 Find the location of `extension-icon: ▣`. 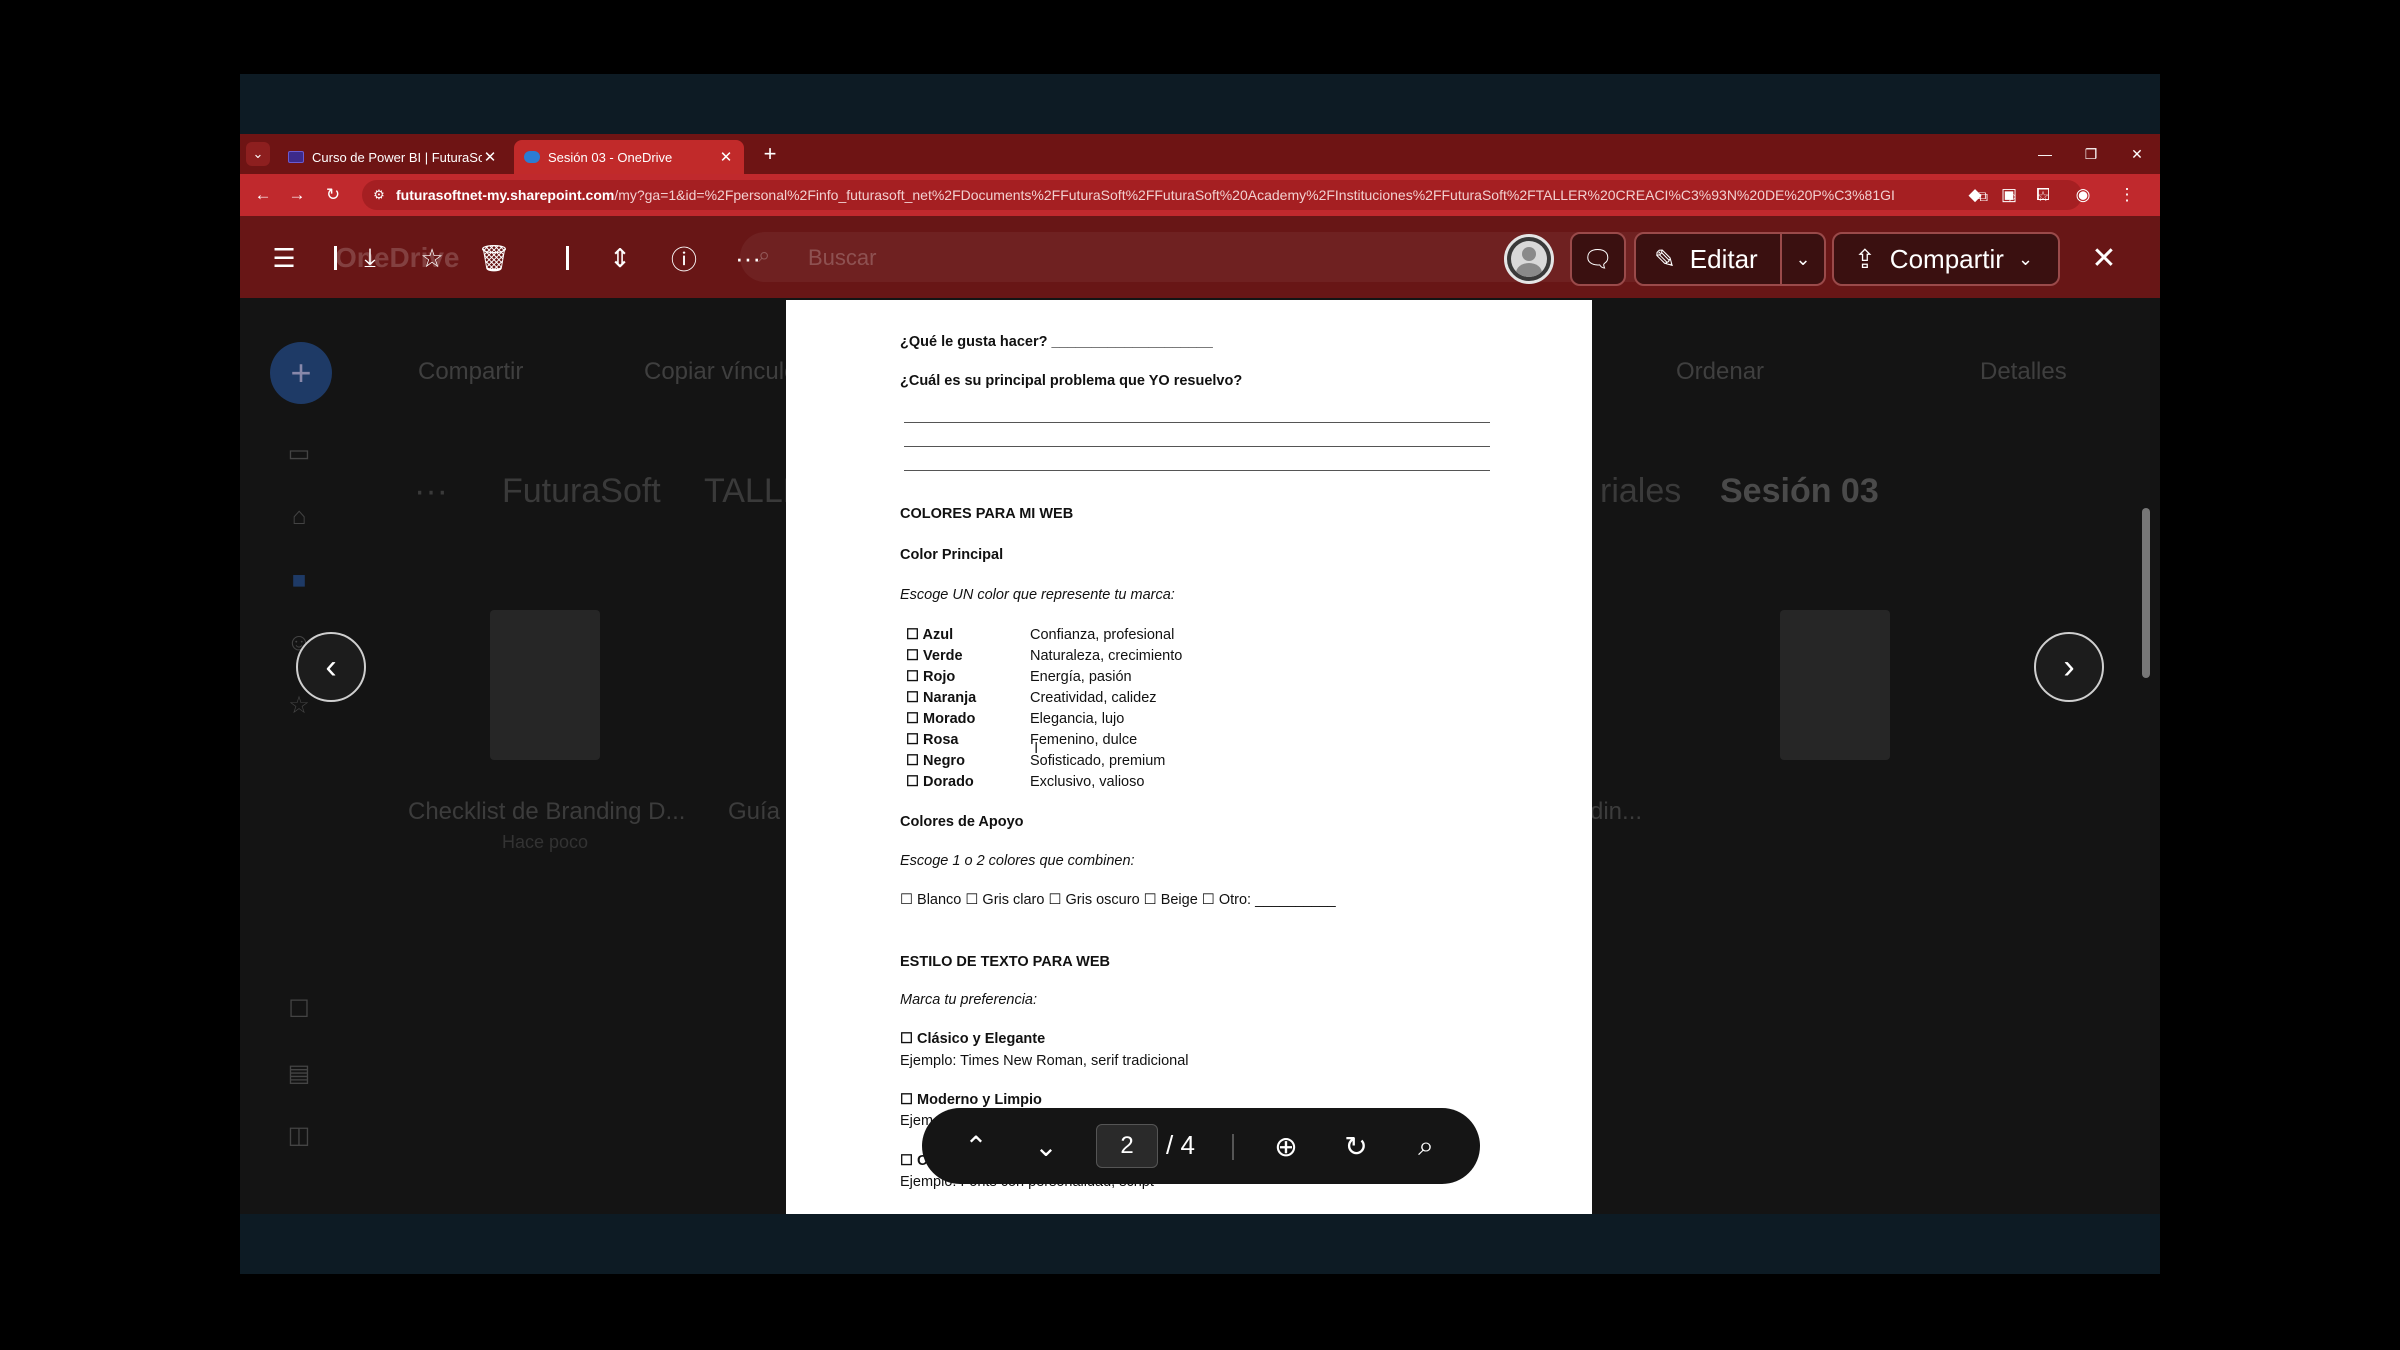

extension-icon: ▣ is located at coordinates (2009, 195).